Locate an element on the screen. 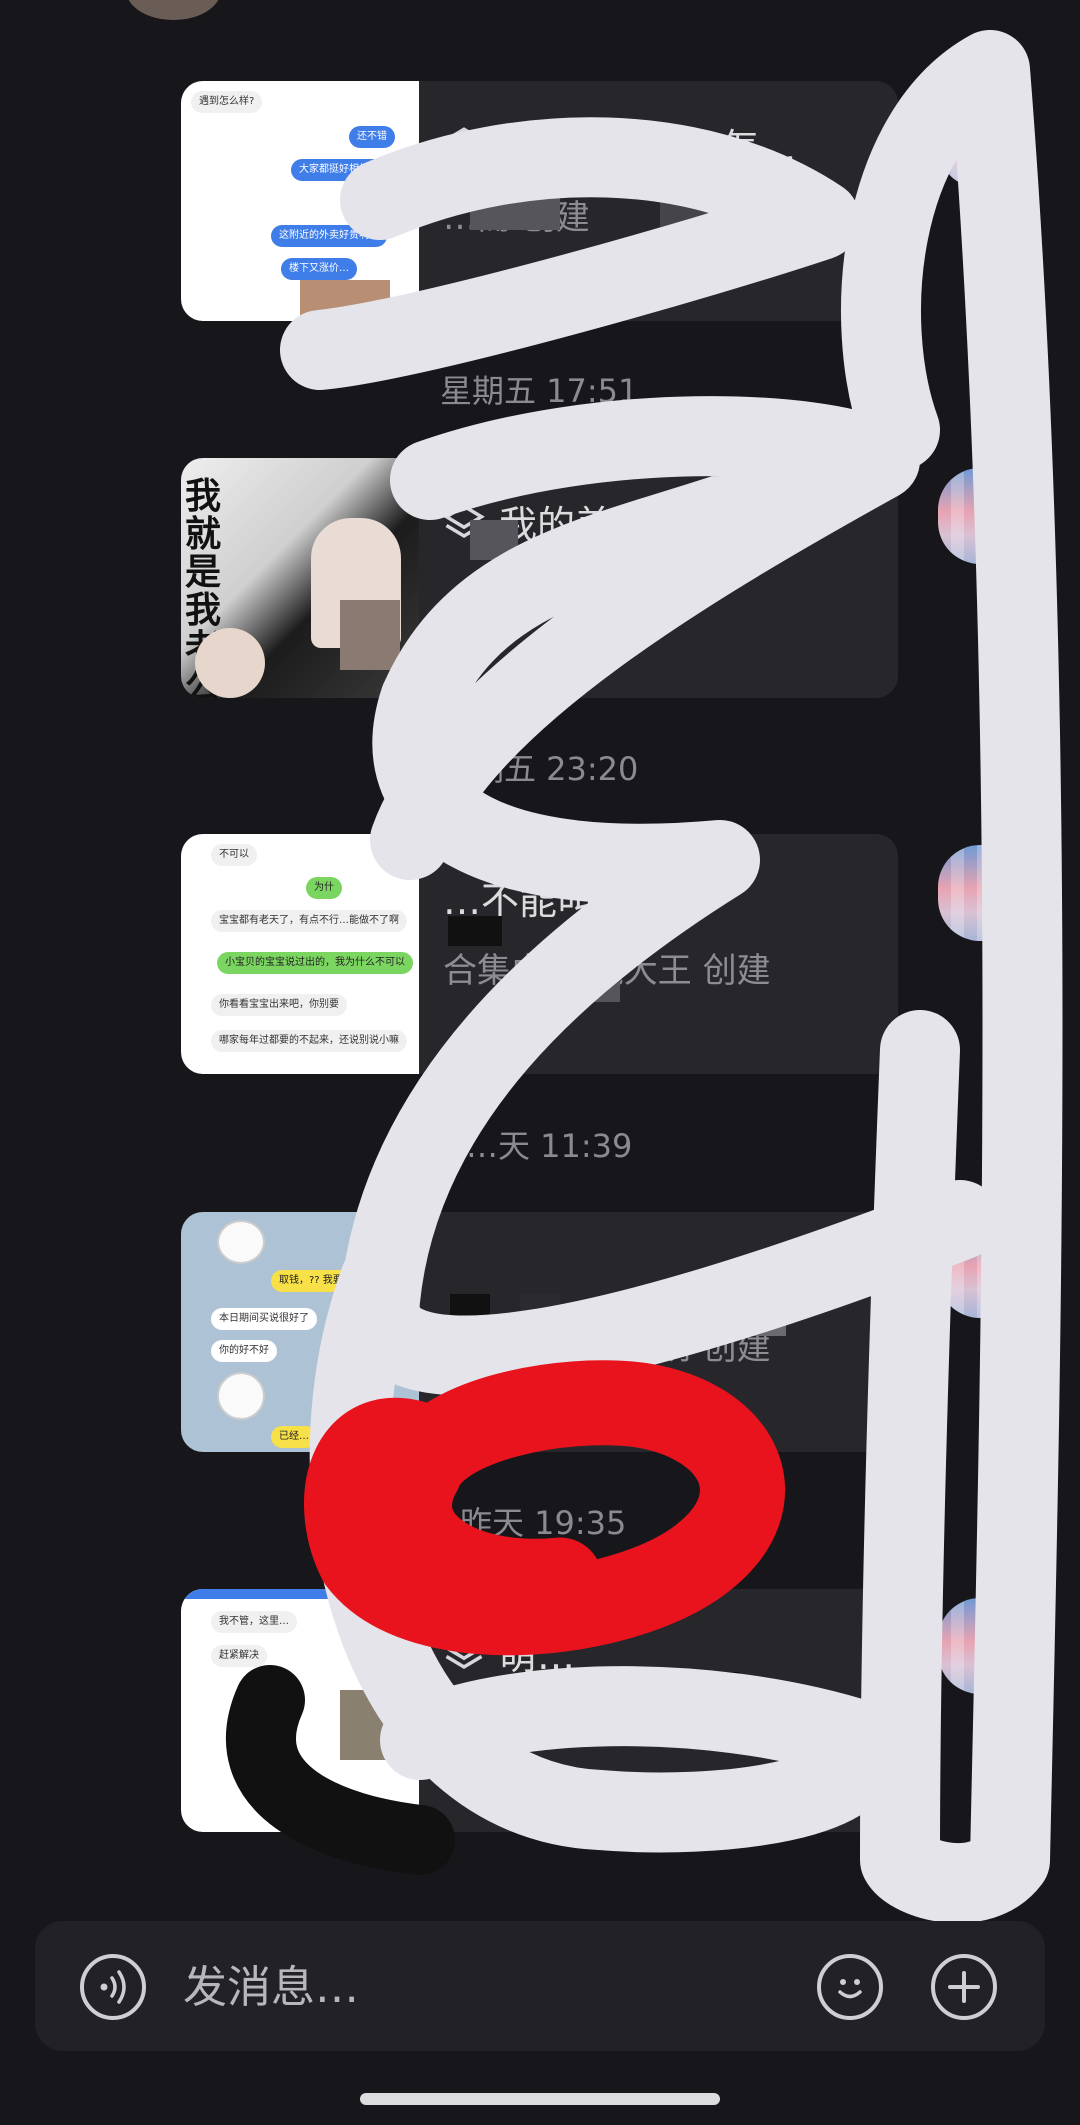  thumb-bubble: 这附近的外卖好贵啊。 is located at coordinates (329, 236).